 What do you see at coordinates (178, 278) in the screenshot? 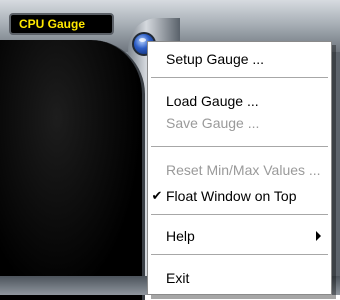
I see `menu-item-label: Exit` at bounding box center [178, 278].